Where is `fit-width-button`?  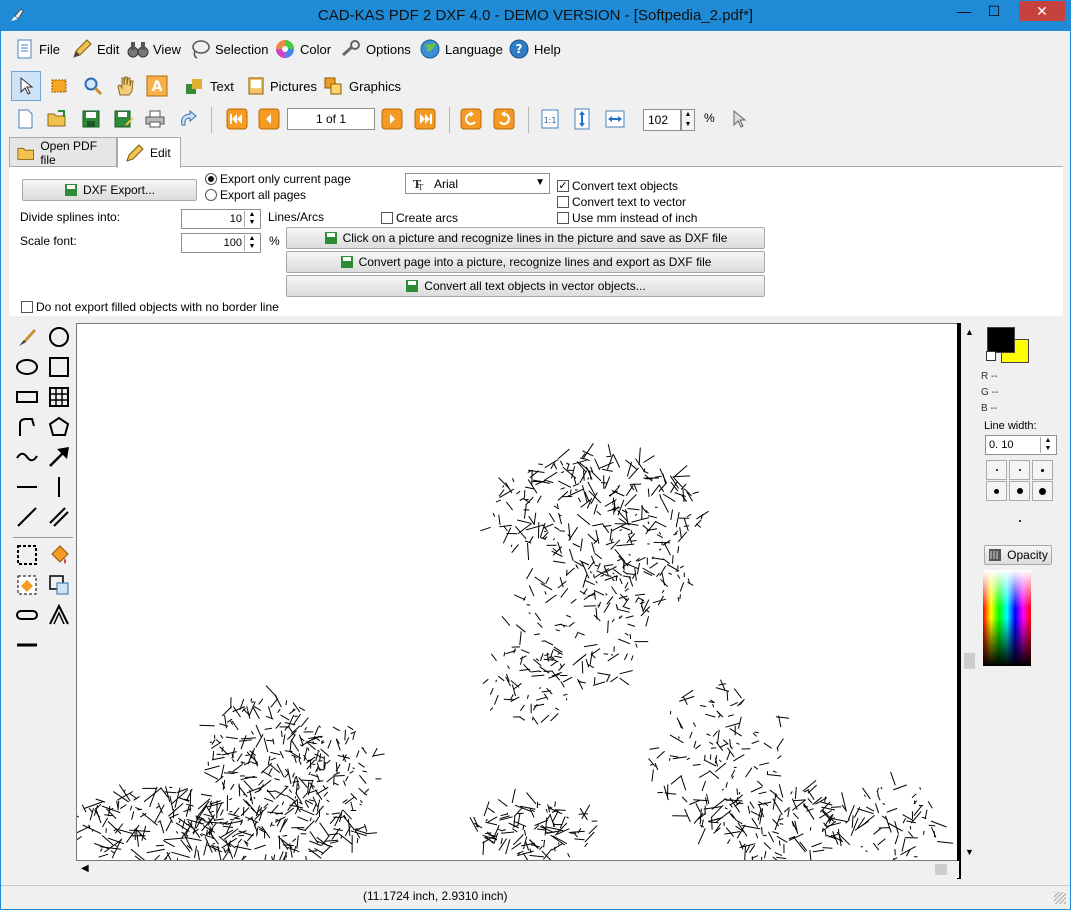 fit-width-button is located at coordinates (615, 119).